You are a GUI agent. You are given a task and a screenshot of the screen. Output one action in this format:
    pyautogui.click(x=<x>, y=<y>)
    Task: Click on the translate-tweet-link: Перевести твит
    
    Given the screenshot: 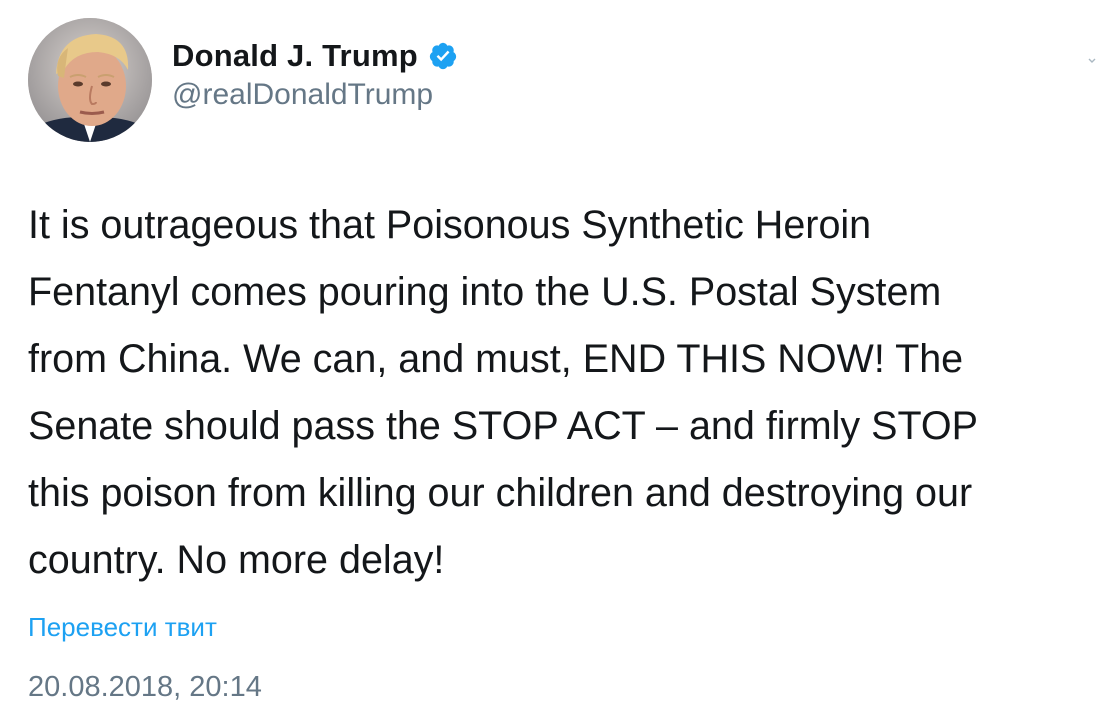 What is the action you would take?
    pyautogui.click(x=122, y=627)
    